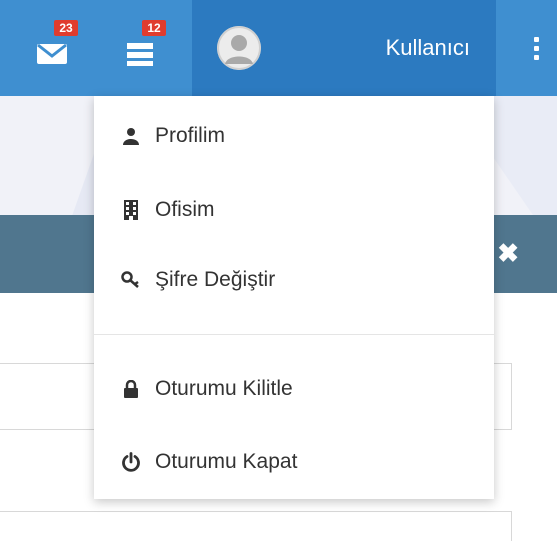  What do you see at coordinates (131, 136) in the screenshot?
I see `user-icon` at bounding box center [131, 136].